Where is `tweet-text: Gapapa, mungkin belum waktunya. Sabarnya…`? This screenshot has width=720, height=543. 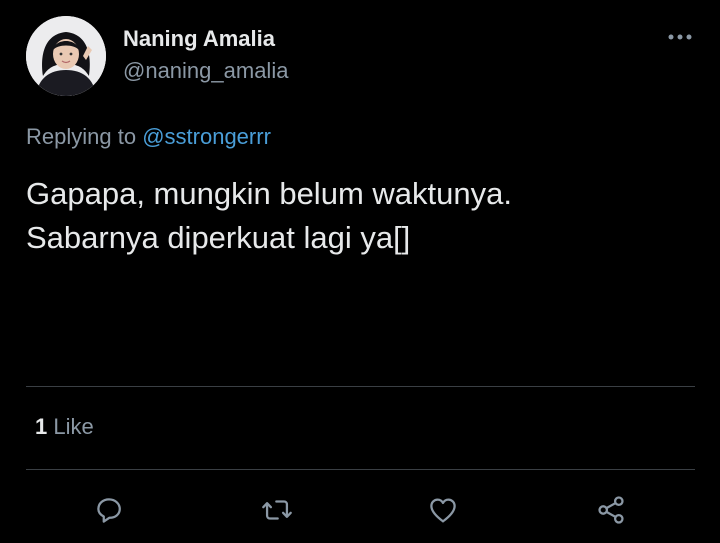
tweet-text: Gapapa, mungkin belum waktunya. Sabarnya… is located at coordinates (356, 216).